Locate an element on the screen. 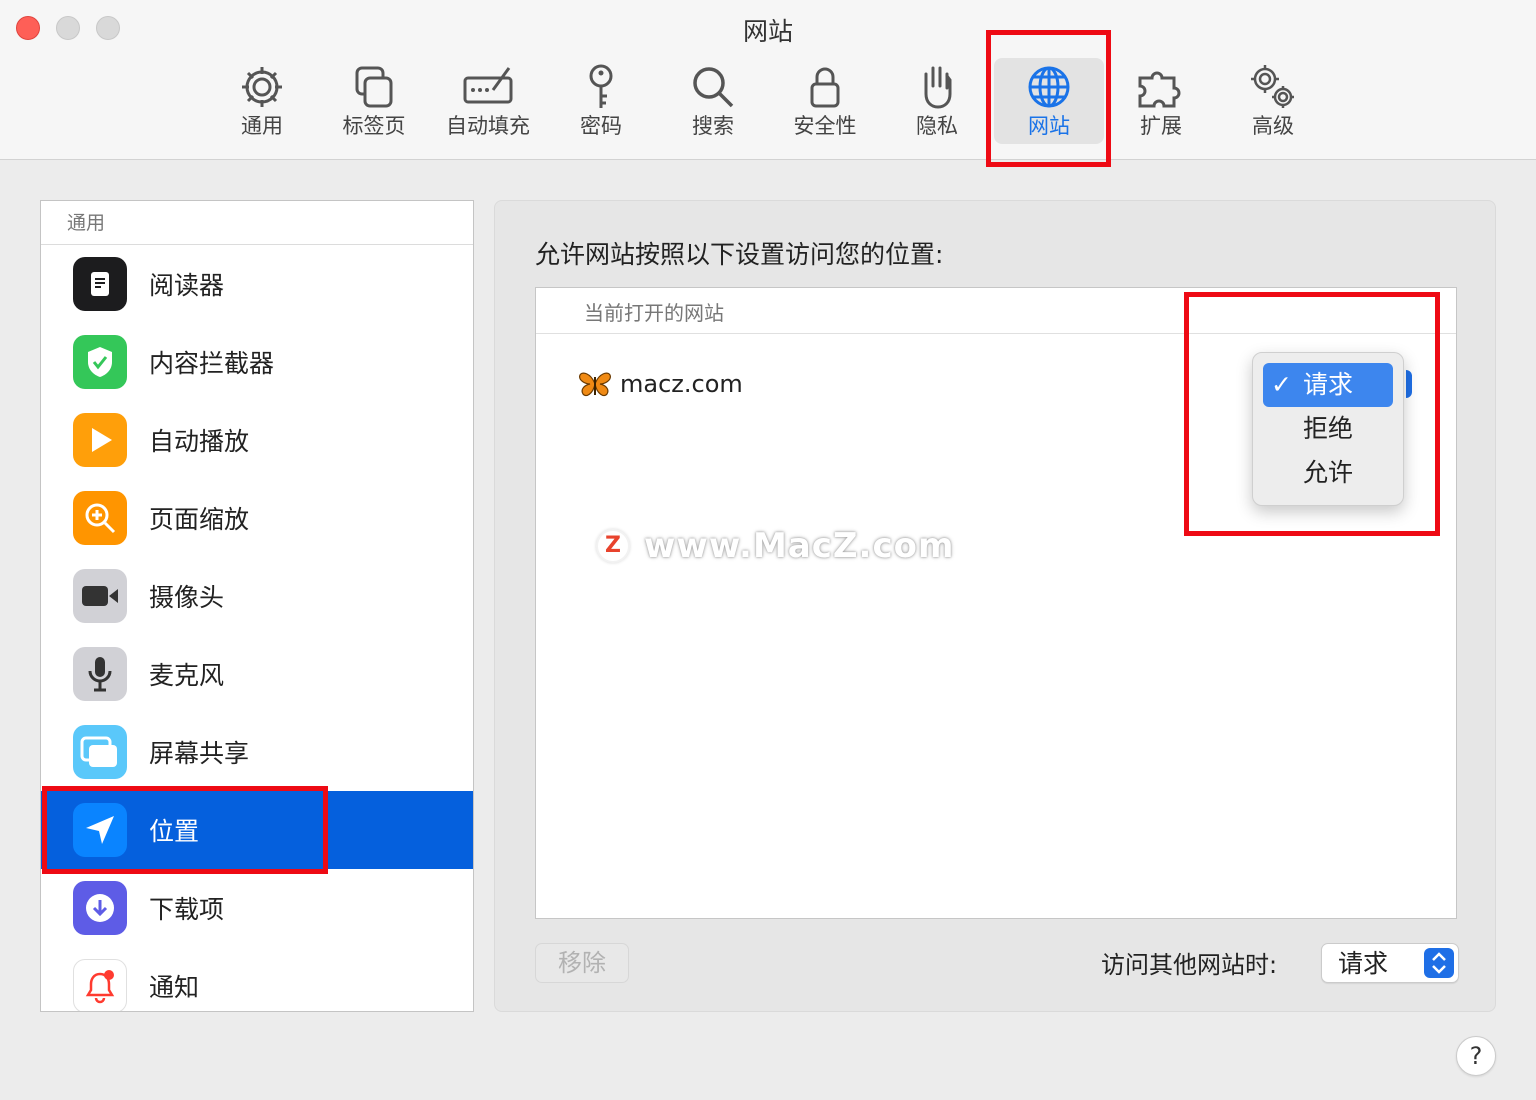  site-permission-dropdown-menu: ✓ 请求 拒绝 允许 is located at coordinates (1328, 429).